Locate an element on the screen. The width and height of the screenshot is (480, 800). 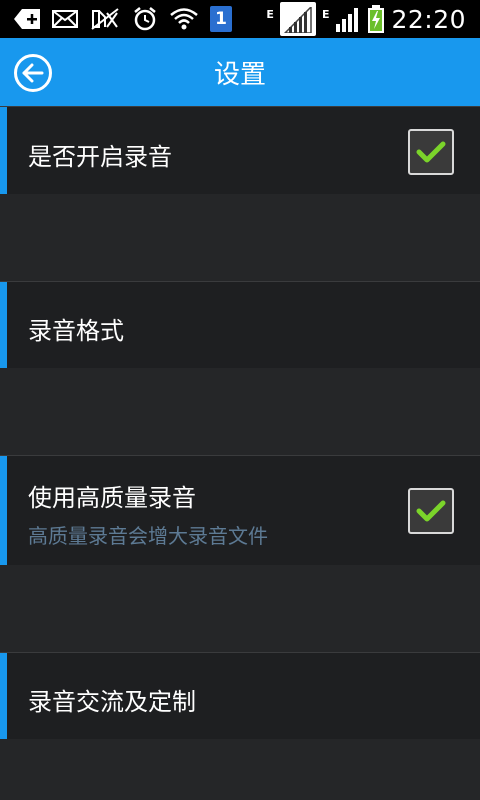
setting-title: 是否开启录音 is located at coordinates (100, 157).